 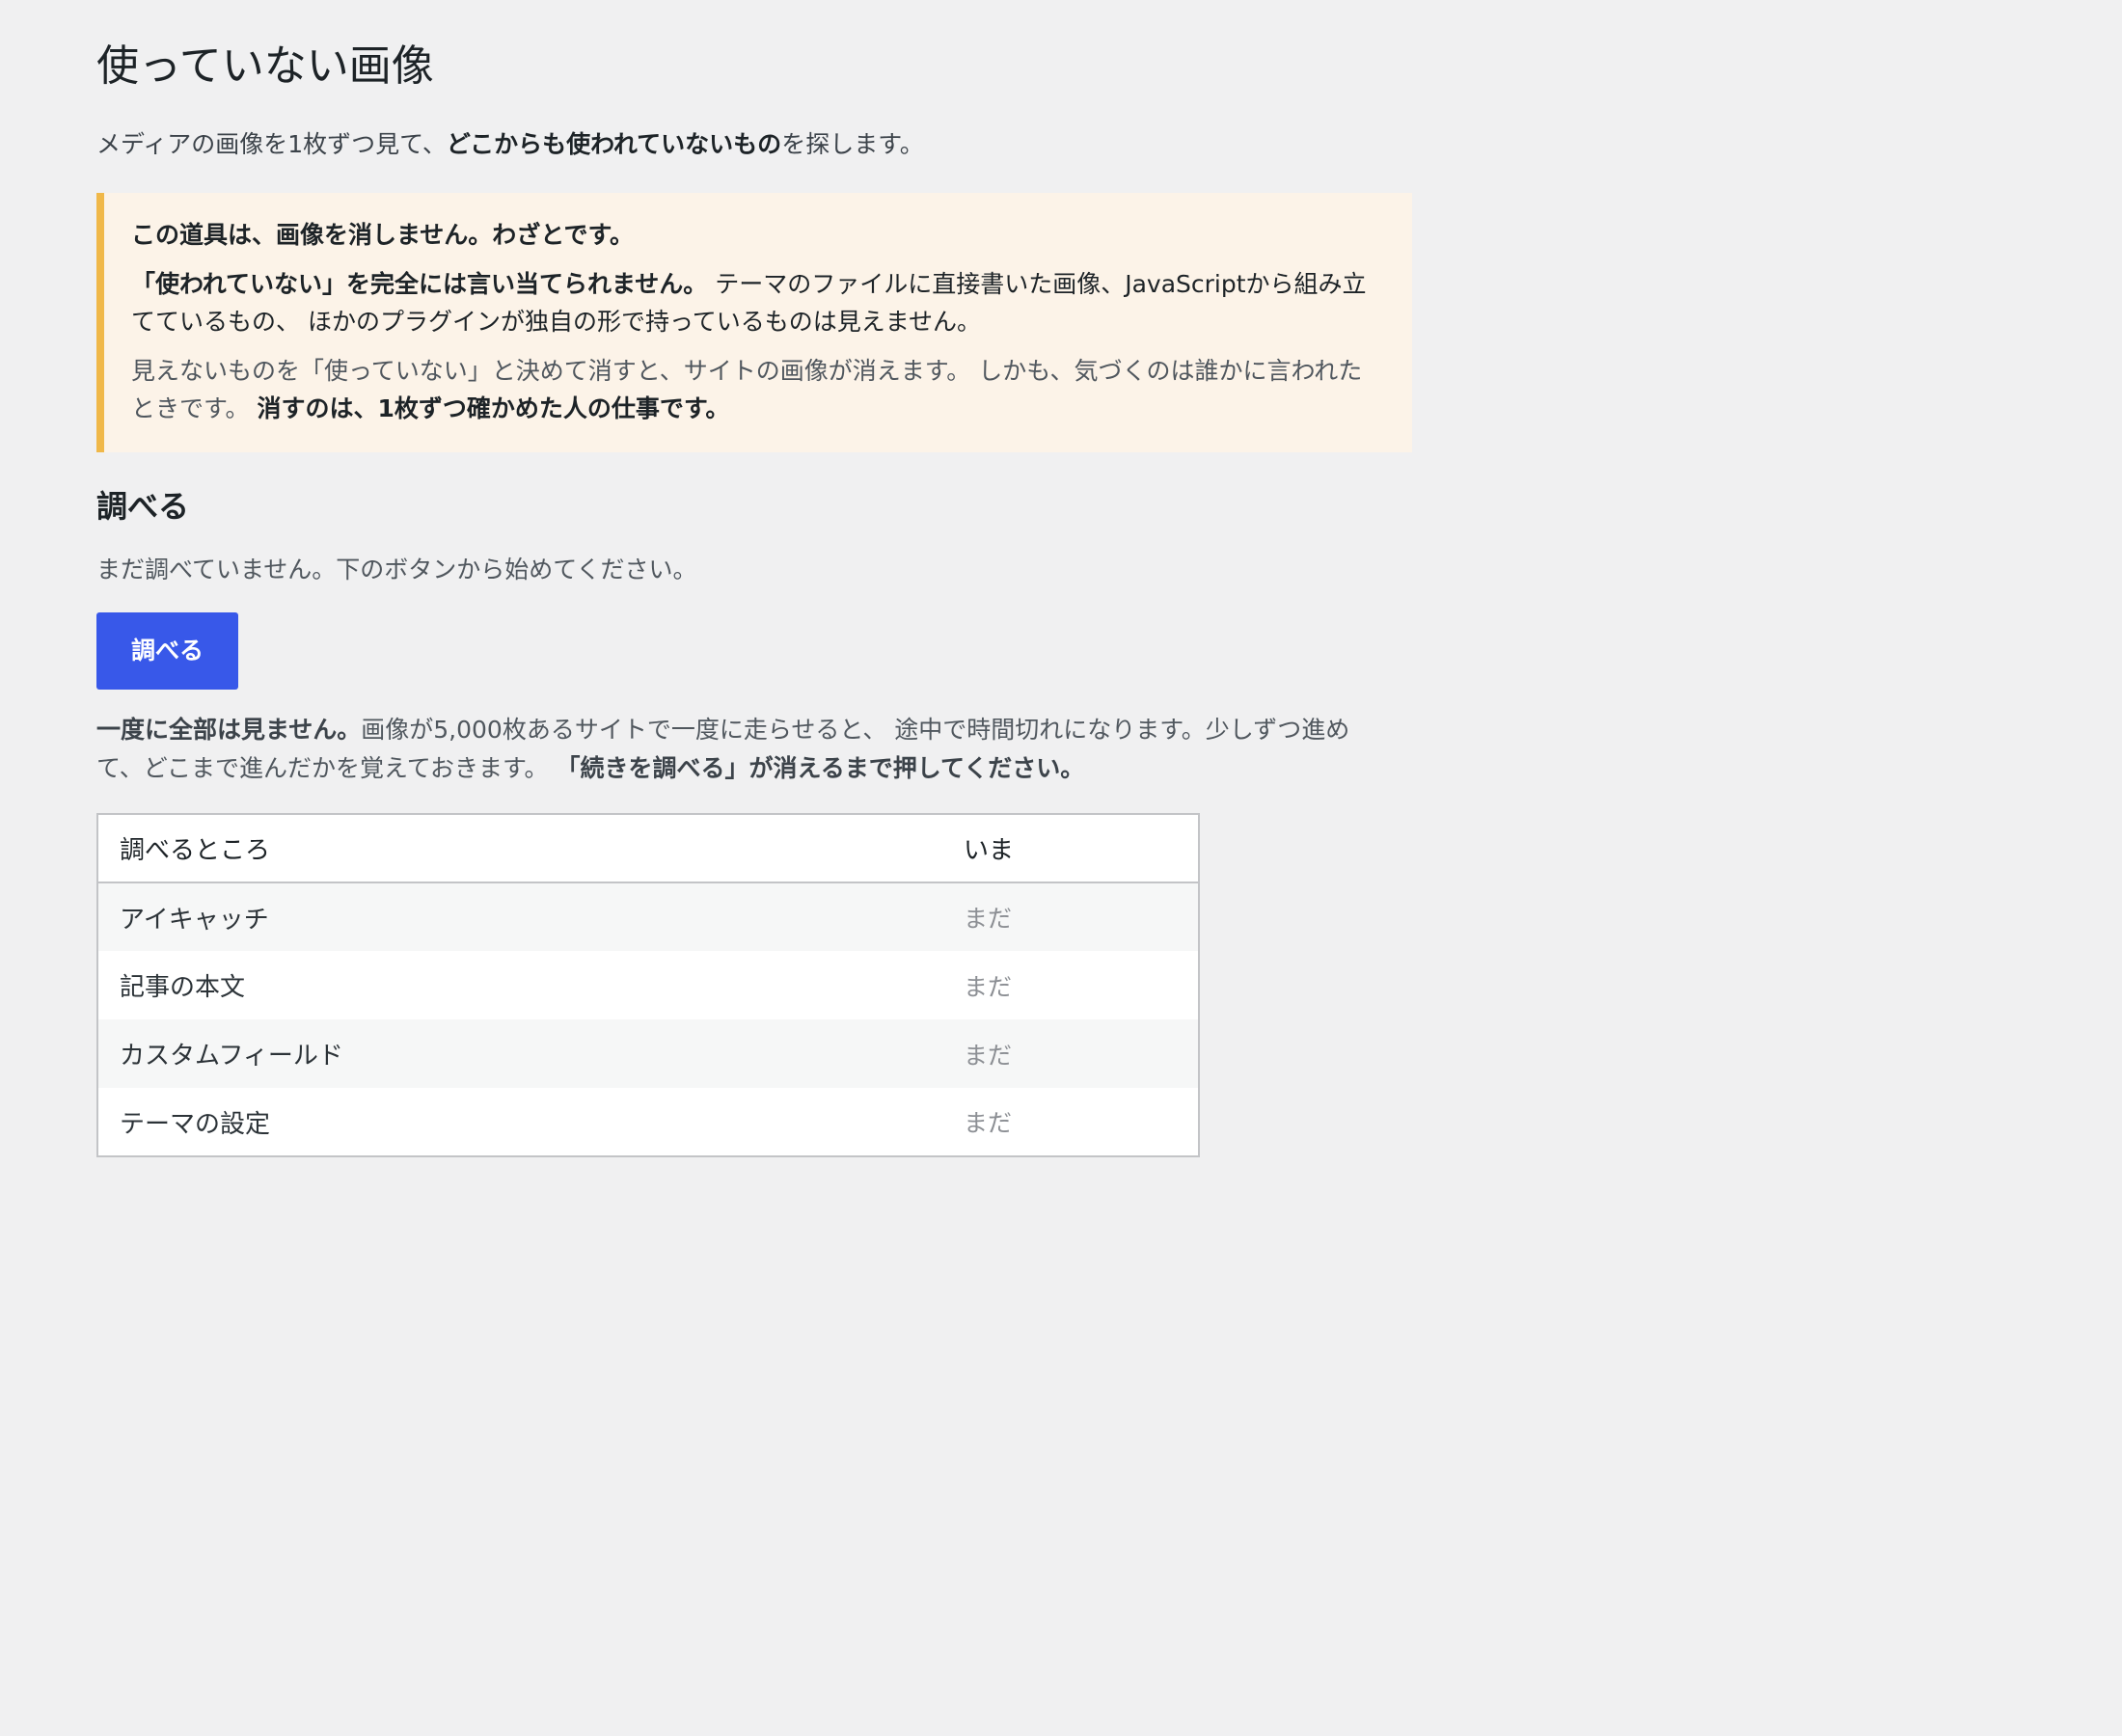 I want to click on column-header-place: 調べるところ, so click(x=519, y=848).